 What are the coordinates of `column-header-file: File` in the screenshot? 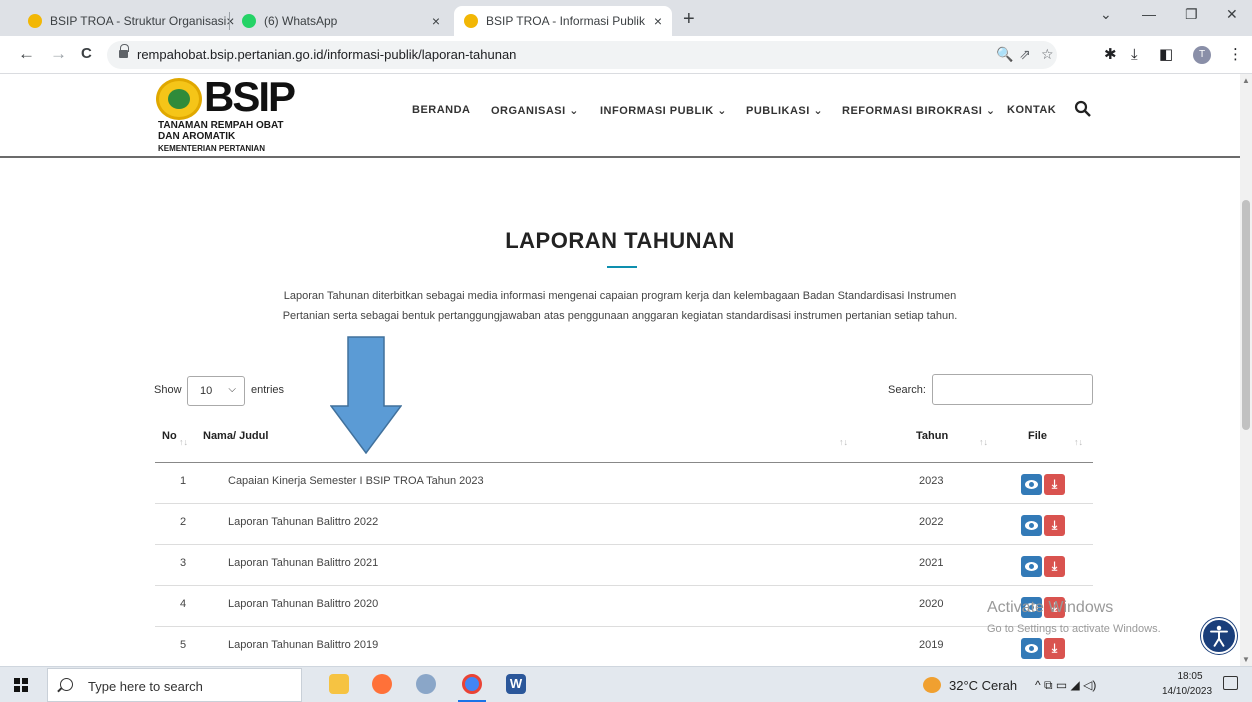 It's located at (1037, 436).